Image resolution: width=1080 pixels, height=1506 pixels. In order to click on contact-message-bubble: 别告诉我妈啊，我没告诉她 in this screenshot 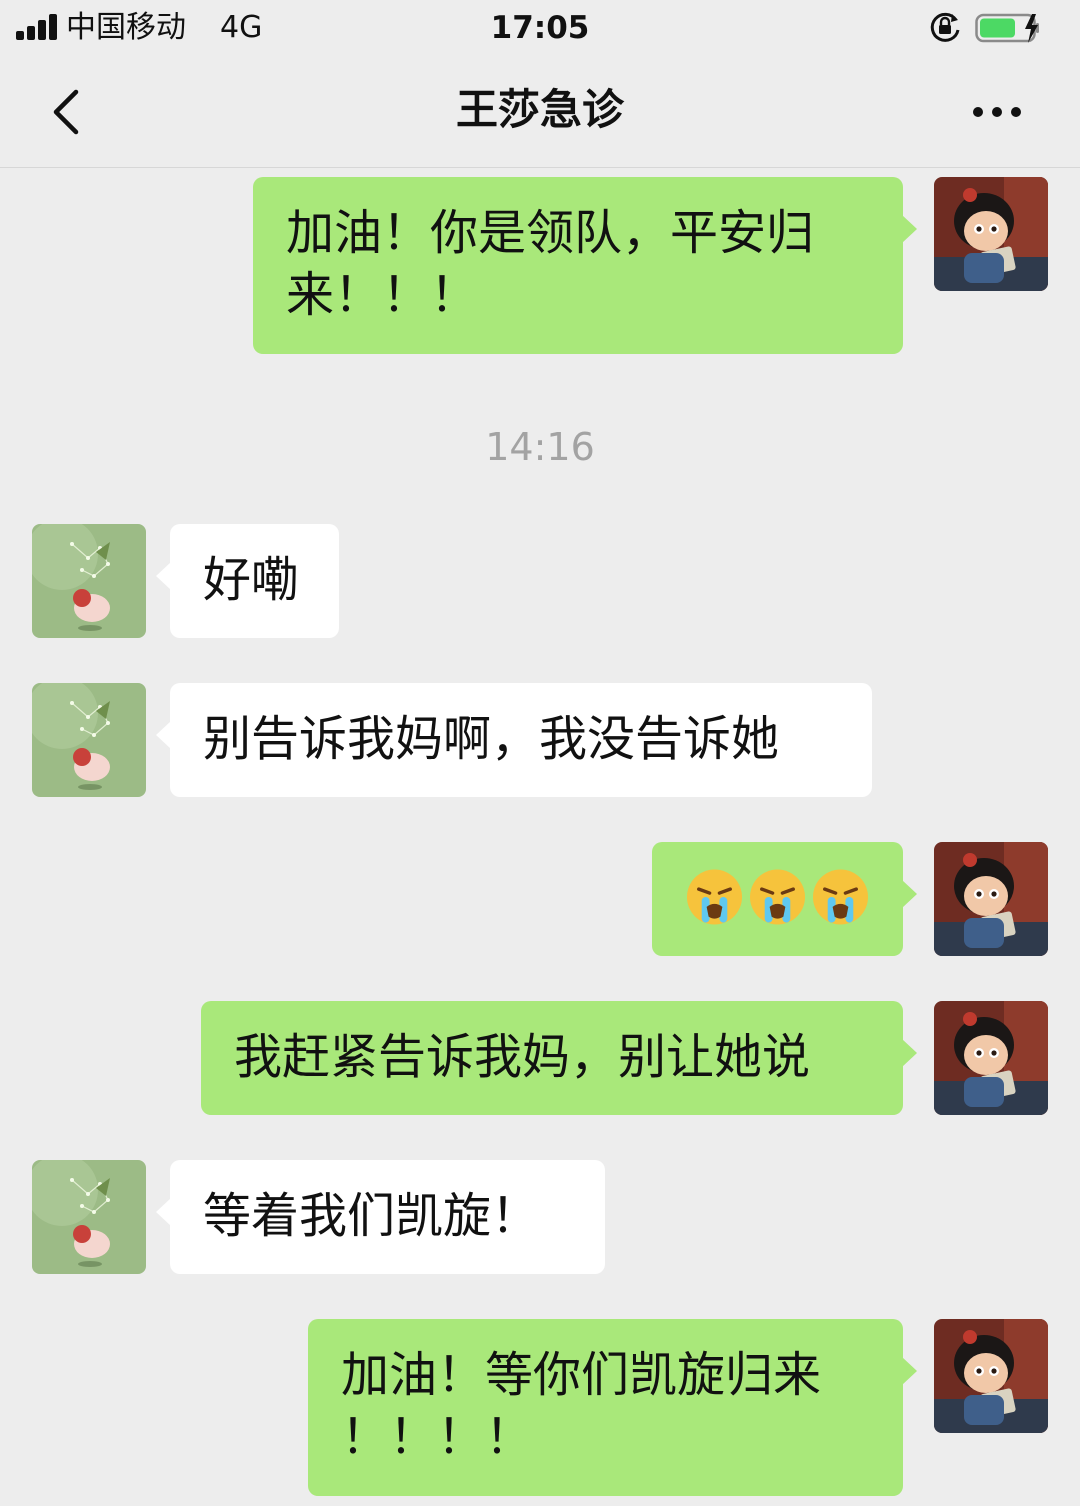, I will do `click(514, 740)`.